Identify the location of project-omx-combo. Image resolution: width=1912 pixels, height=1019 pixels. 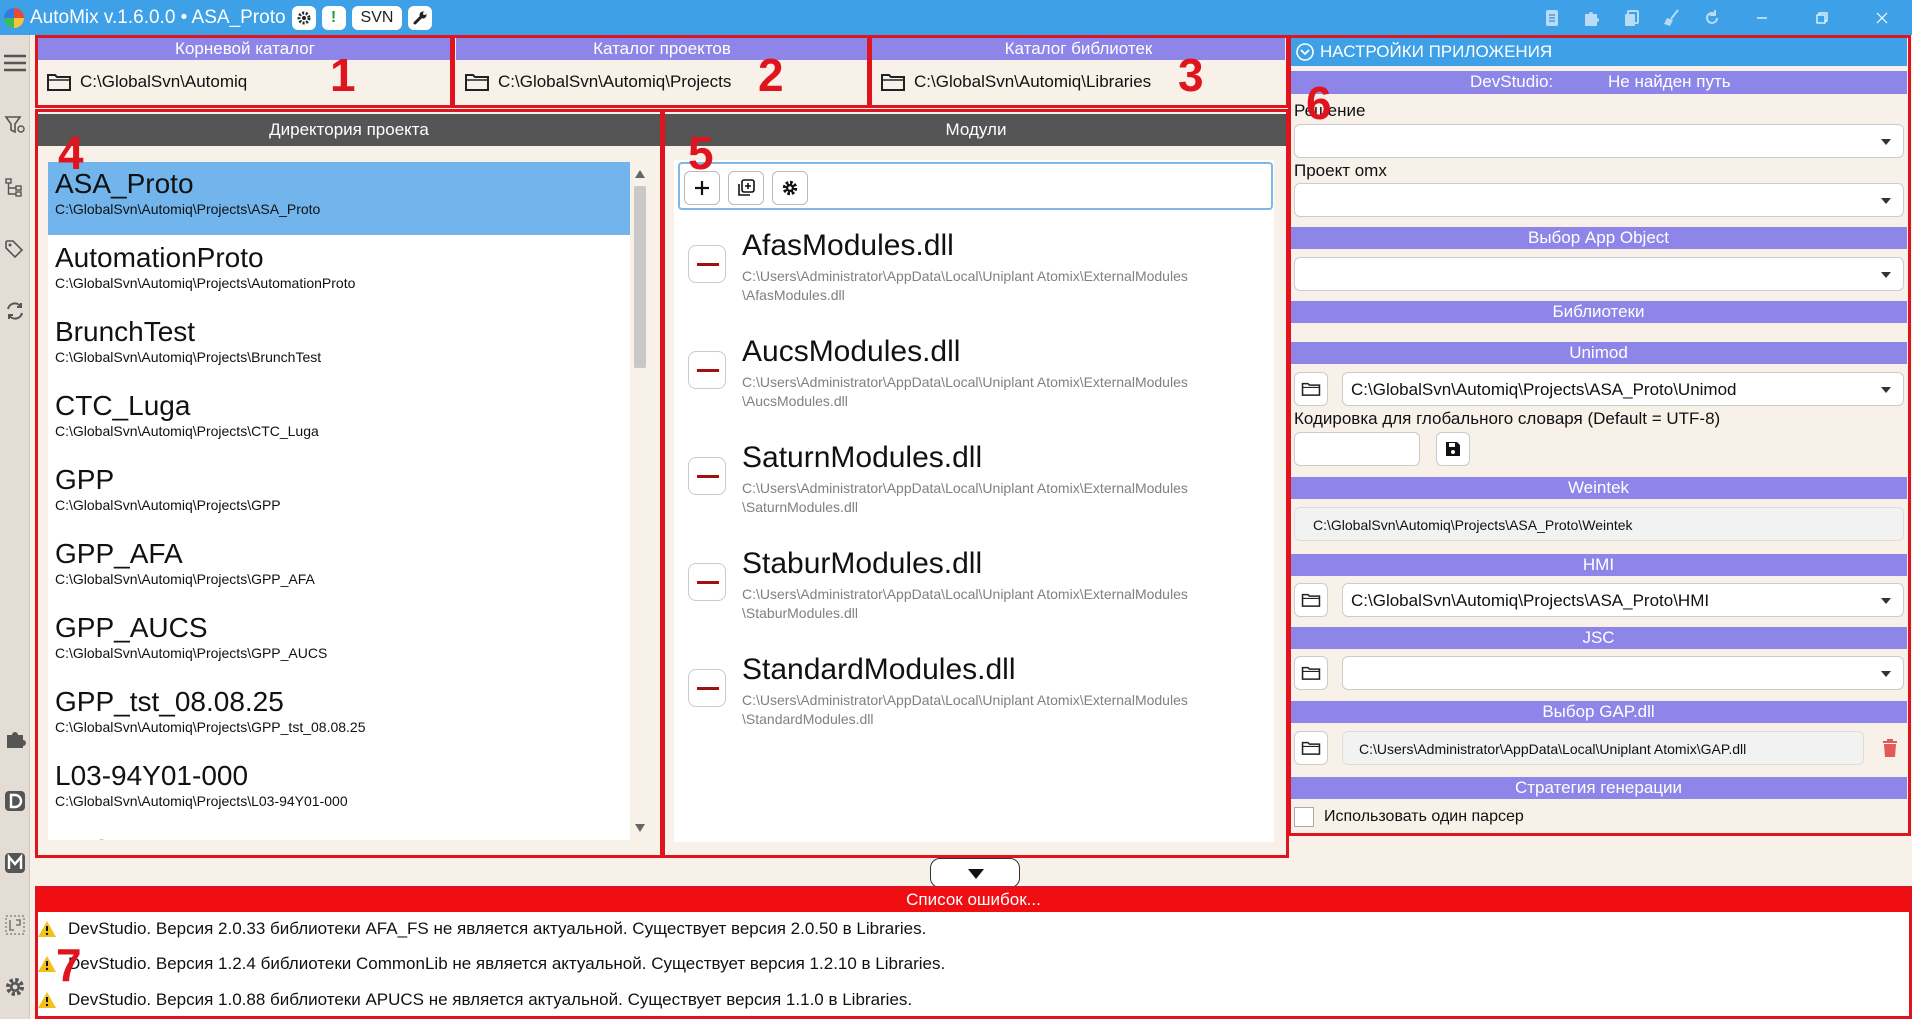
(1599, 200).